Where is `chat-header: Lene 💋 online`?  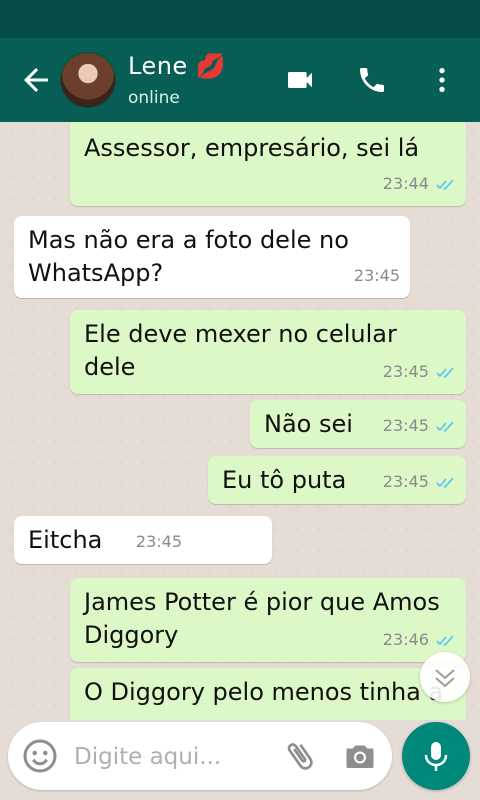 chat-header: Lene 💋 online is located at coordinates (240, 80).